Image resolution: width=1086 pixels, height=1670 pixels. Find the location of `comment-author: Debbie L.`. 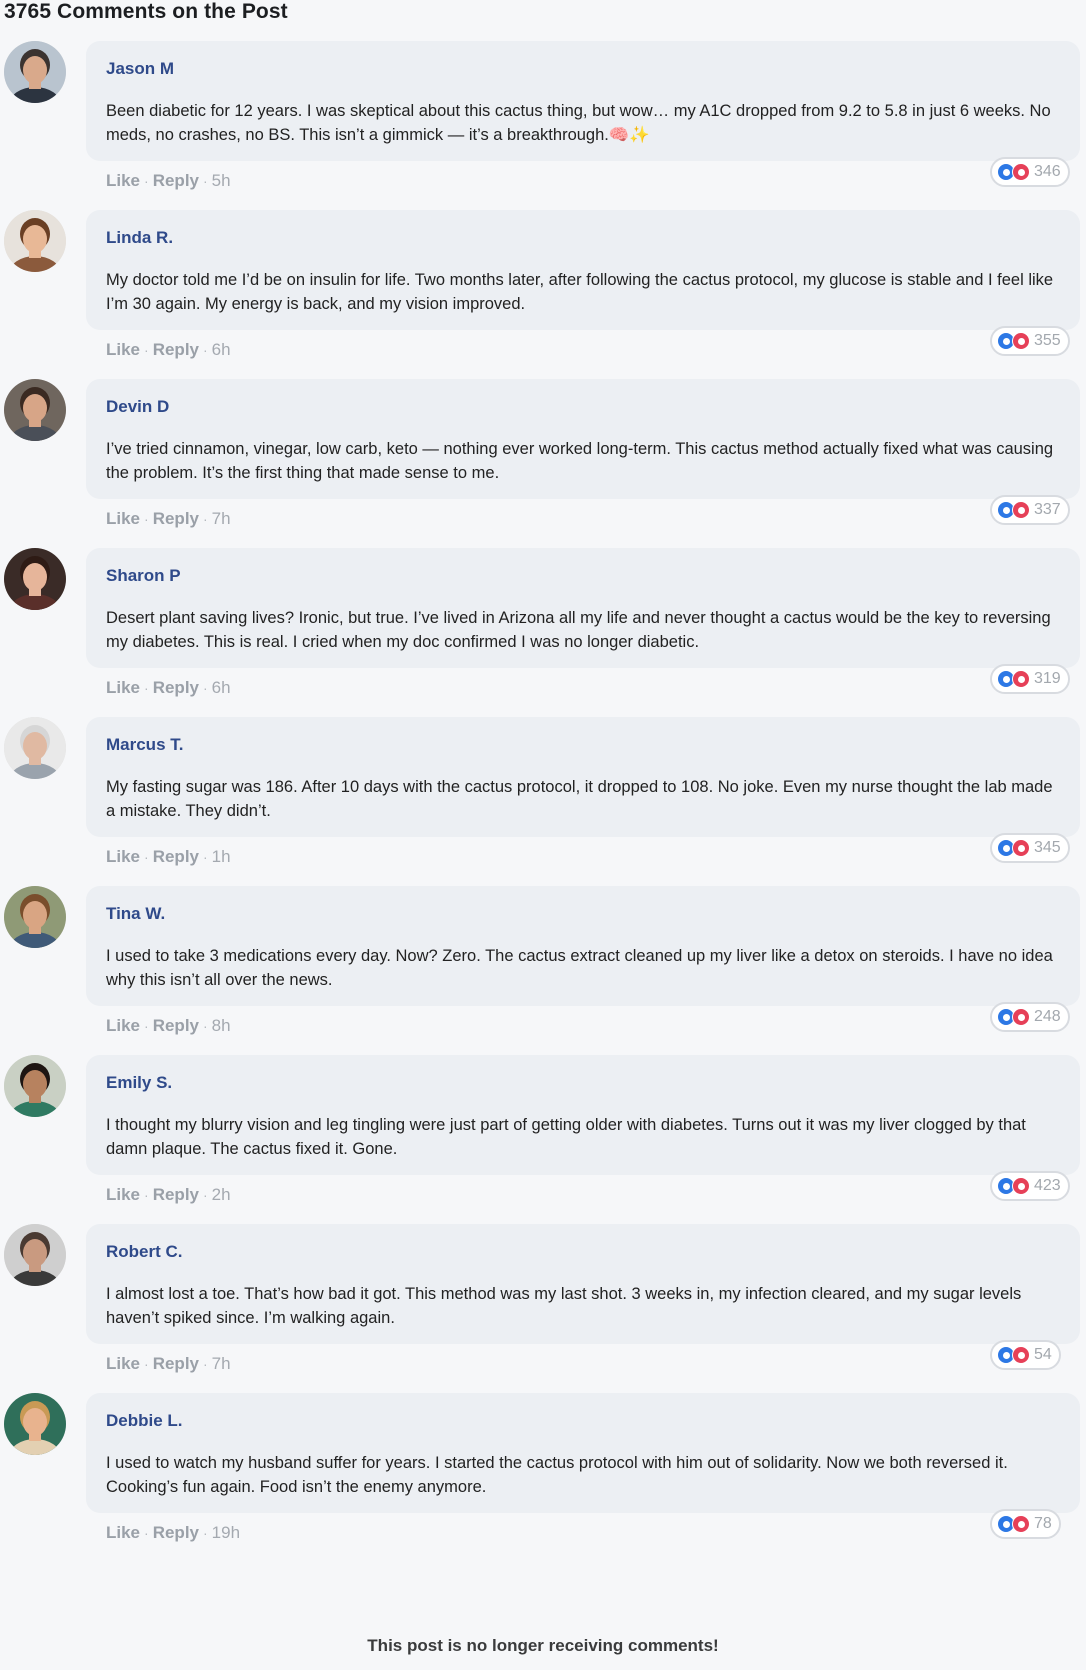

comment-author: Debbie L. is located at coordinates (583, 1421).